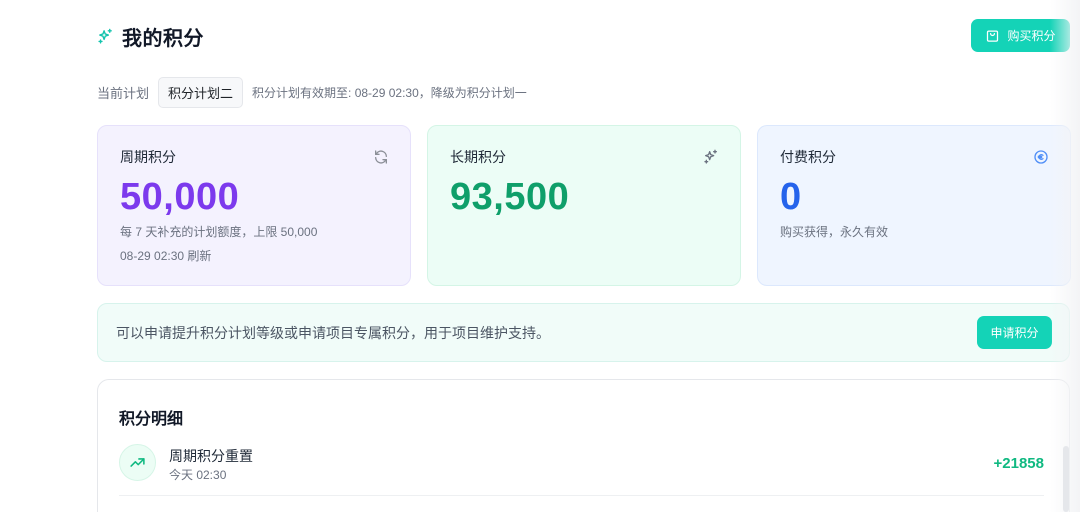  Describe the element at coordinates (584, 205) in the screenshot. I see `long-term-points-card: 长期积分 93,500` at that location.